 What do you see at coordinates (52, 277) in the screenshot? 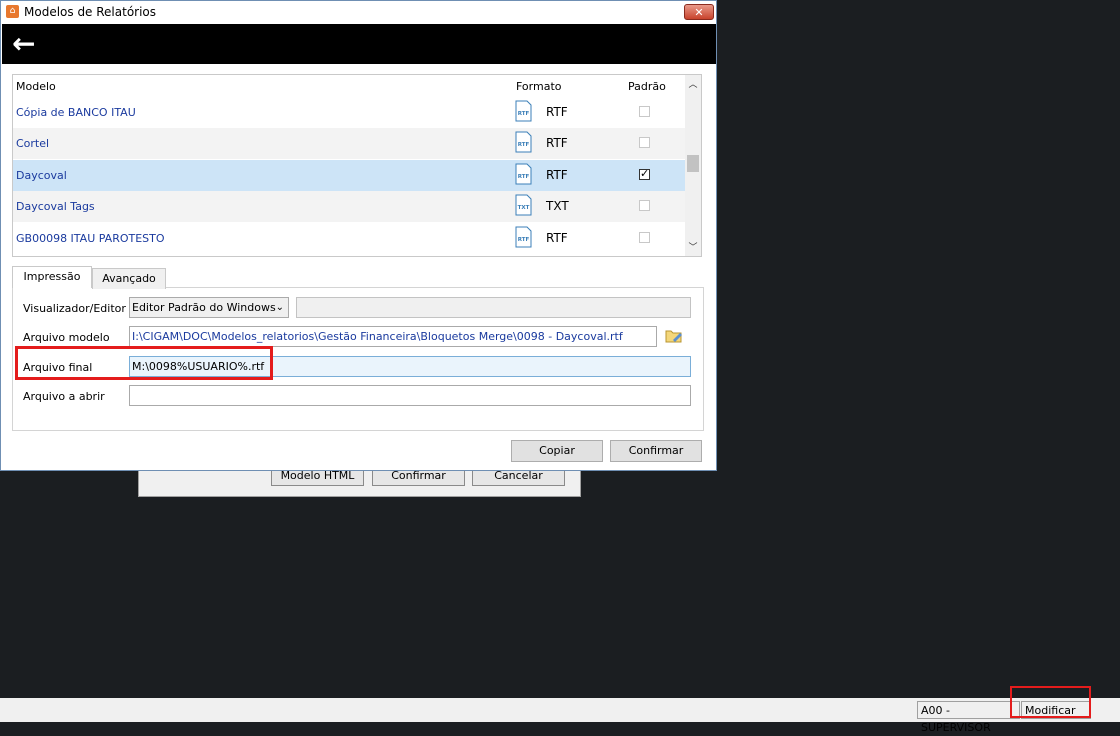
I see `tab-impressao: Impressão` at bounding box center [52, 277].